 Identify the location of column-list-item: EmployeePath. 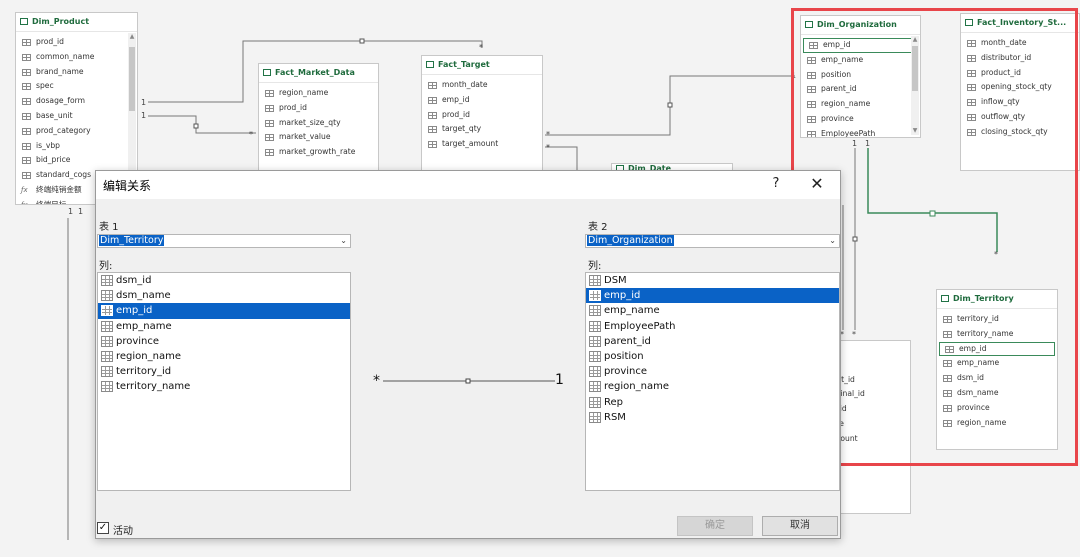
(712, 326).